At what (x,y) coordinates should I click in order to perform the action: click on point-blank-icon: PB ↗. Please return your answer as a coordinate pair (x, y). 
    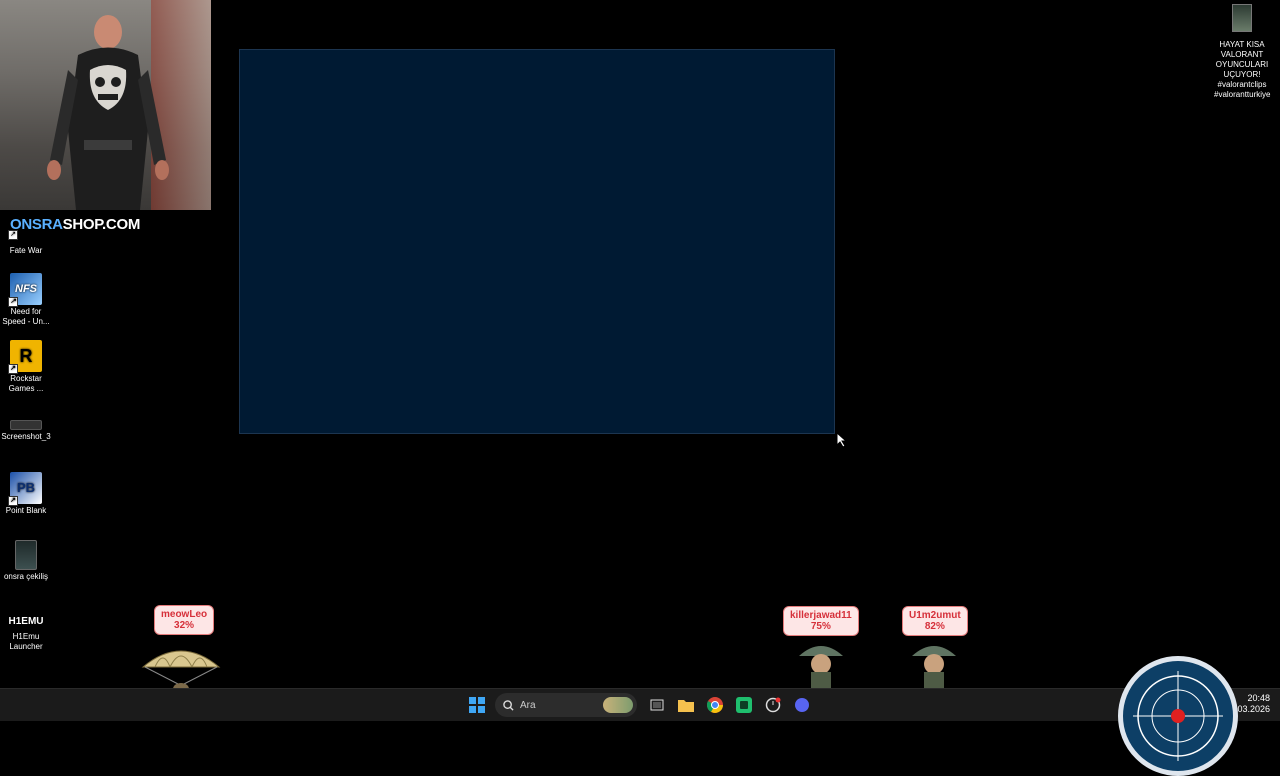
    Looking at the image, I should click on (25, 489).